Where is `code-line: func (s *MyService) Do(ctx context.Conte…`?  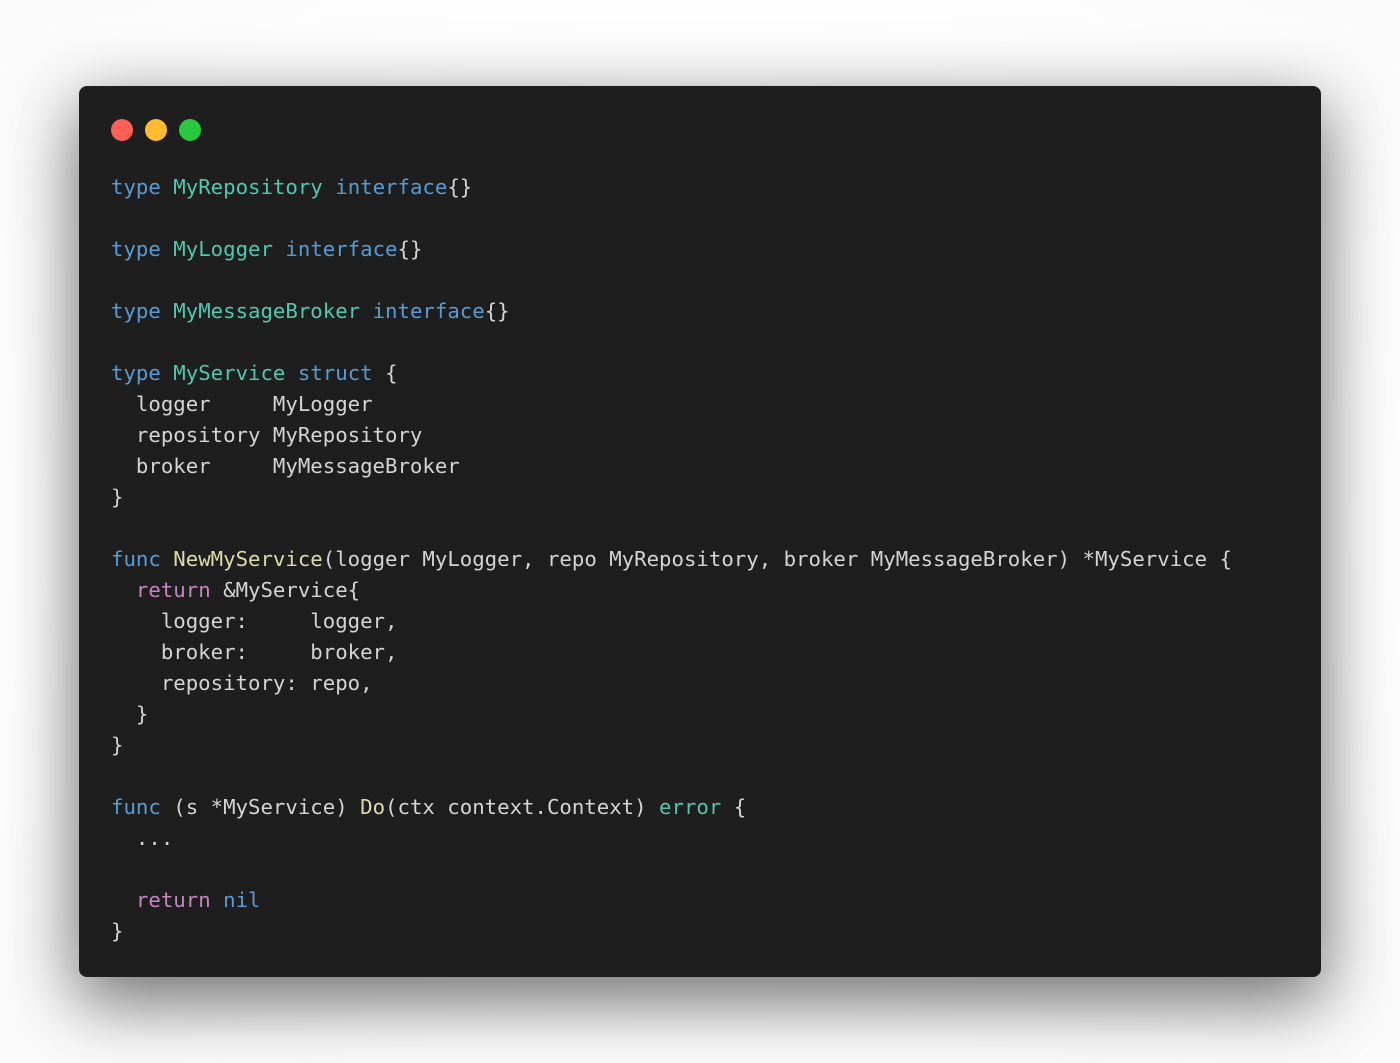 code-line: func (s *MyService) Do(ctx context.Conte… is located at coordinates (671, 807).